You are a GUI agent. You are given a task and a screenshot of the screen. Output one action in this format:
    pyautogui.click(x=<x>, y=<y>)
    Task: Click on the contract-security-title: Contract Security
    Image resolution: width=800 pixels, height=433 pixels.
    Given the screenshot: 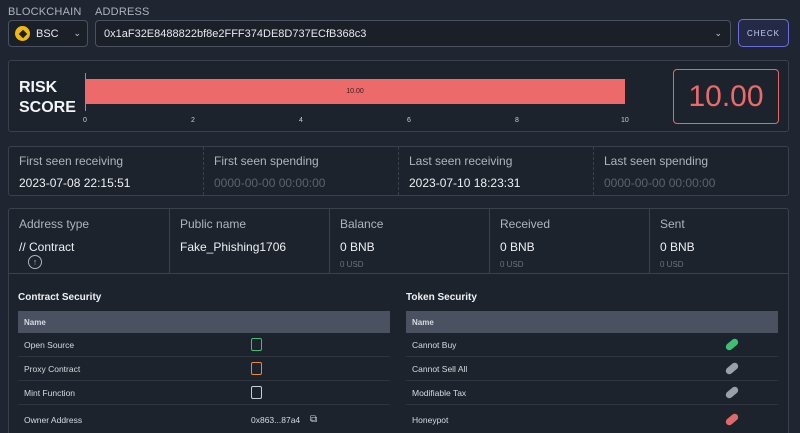 What is the action you would take?
    pyautogui.click(x=60, y=297)
    